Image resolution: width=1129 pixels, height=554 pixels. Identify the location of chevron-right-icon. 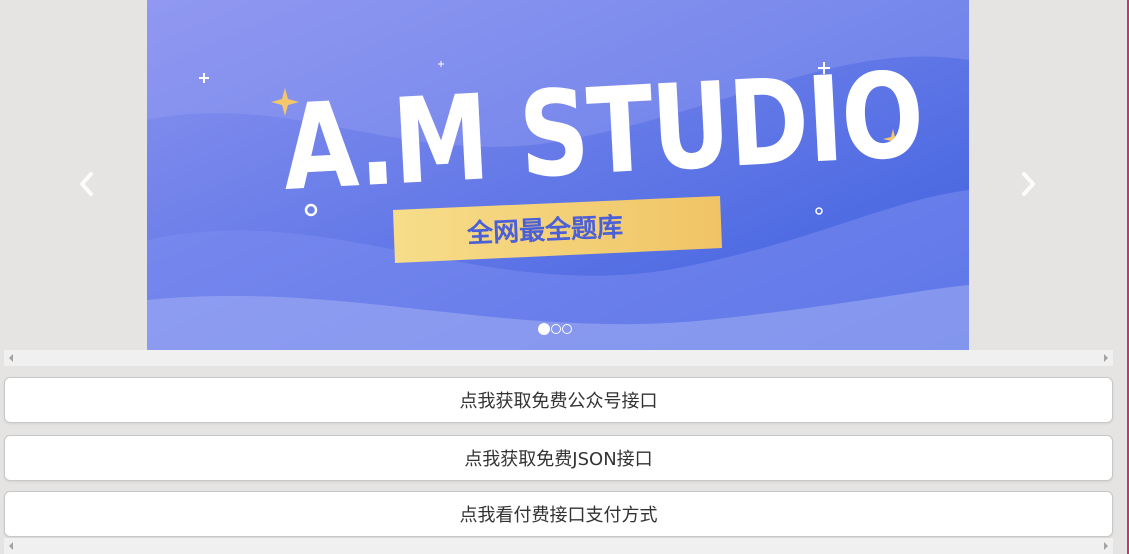
(1028, 184).